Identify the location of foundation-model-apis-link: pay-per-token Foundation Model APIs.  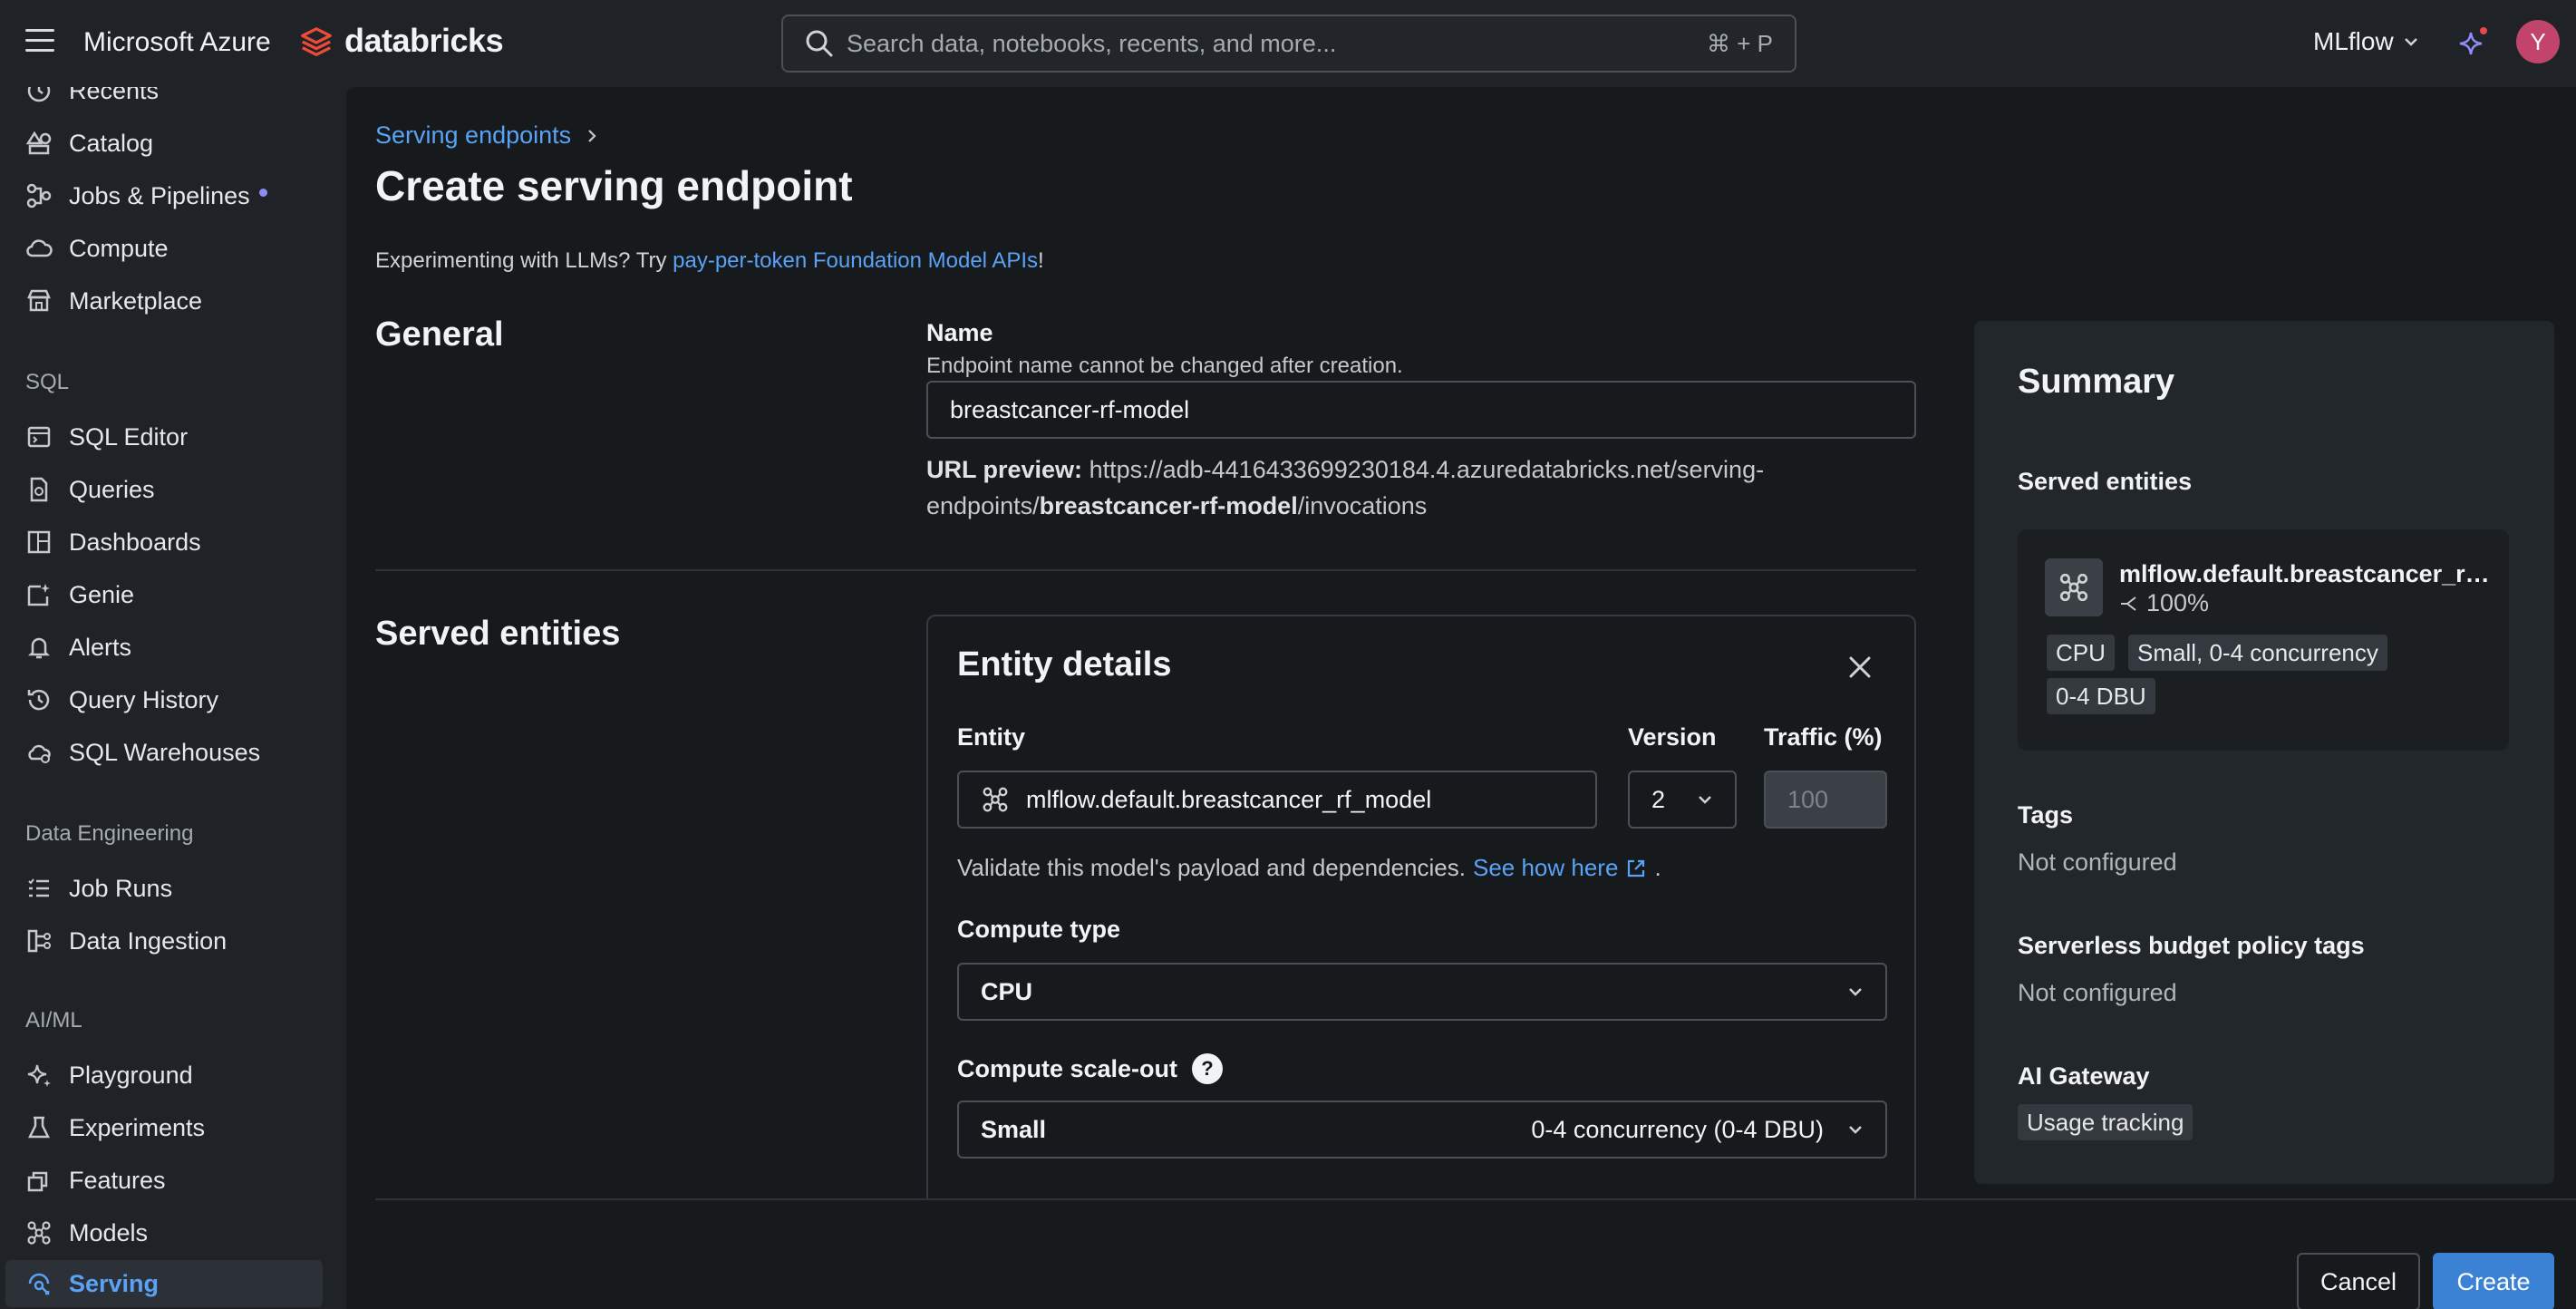
(855, 260).